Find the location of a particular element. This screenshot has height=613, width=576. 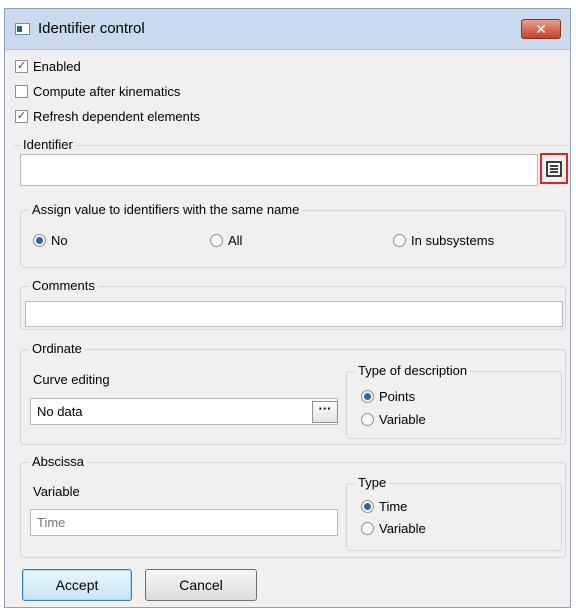

list-icon is located at coordinates (554, 168).